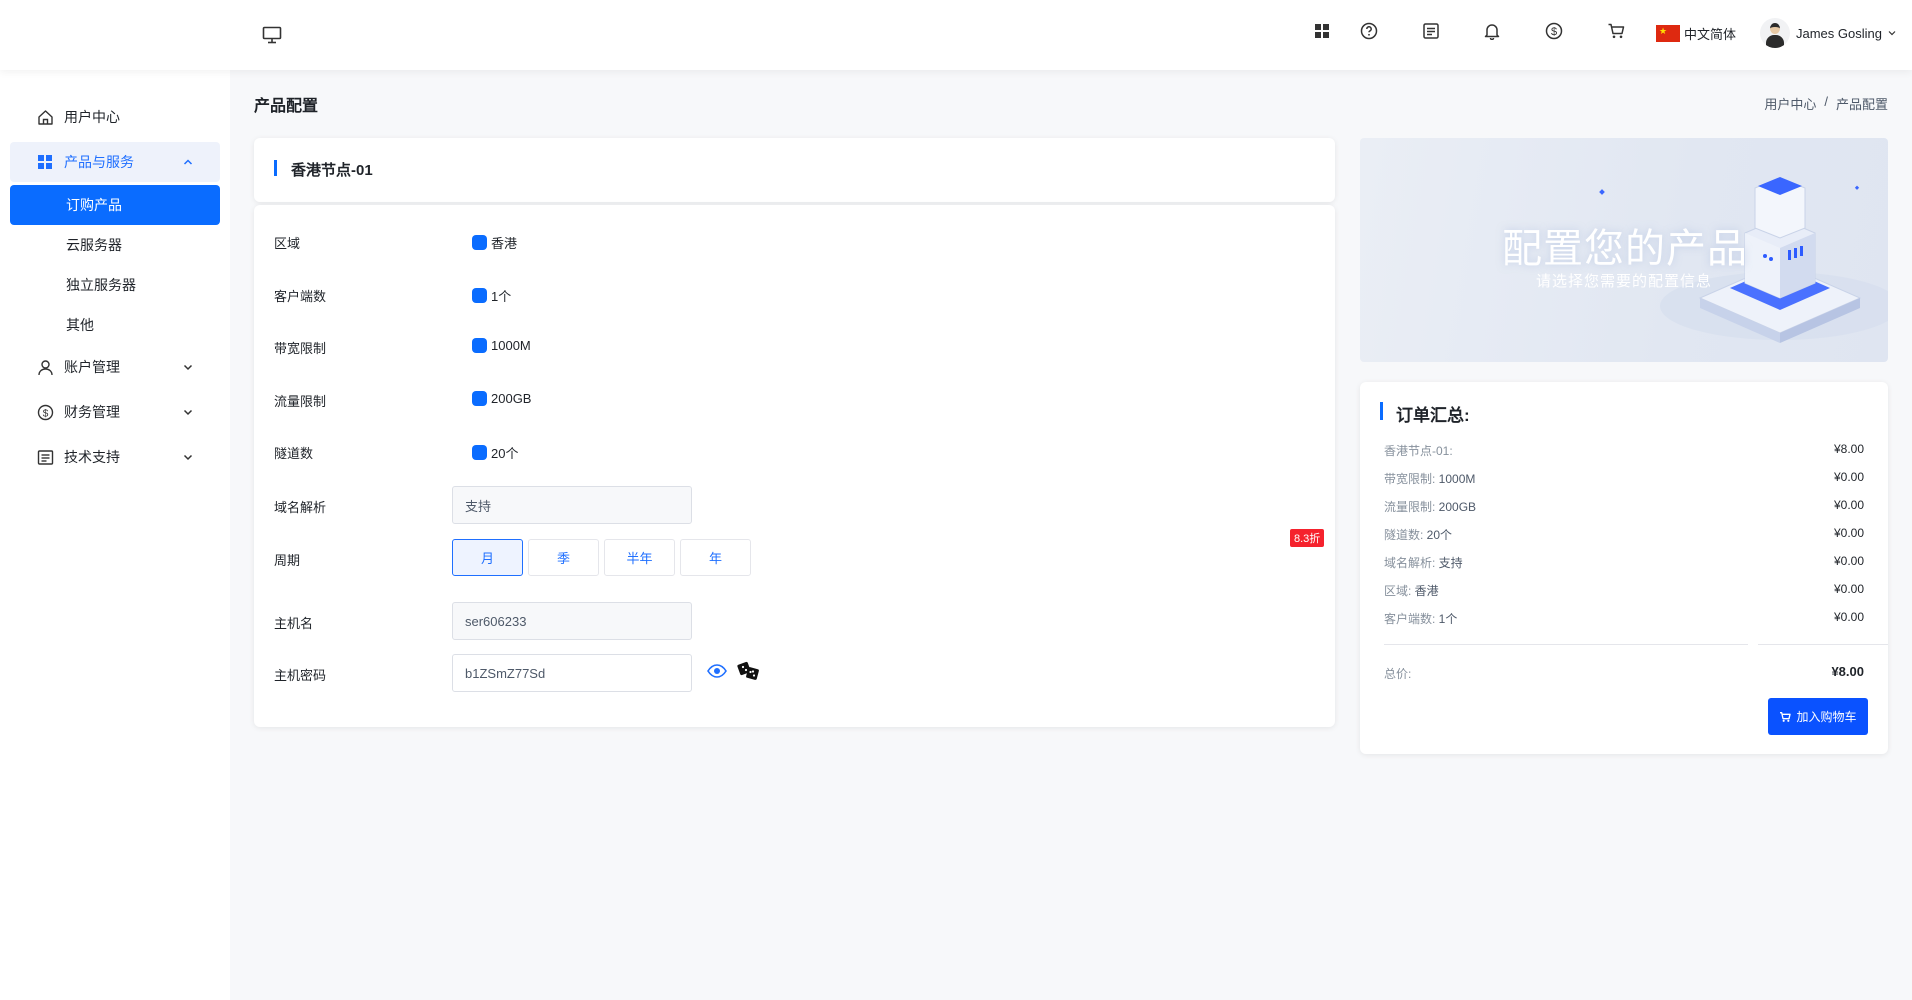 This screenshot has height=1000, width=1912. I want to click on apps-grid-icon, so click(1322, 31).